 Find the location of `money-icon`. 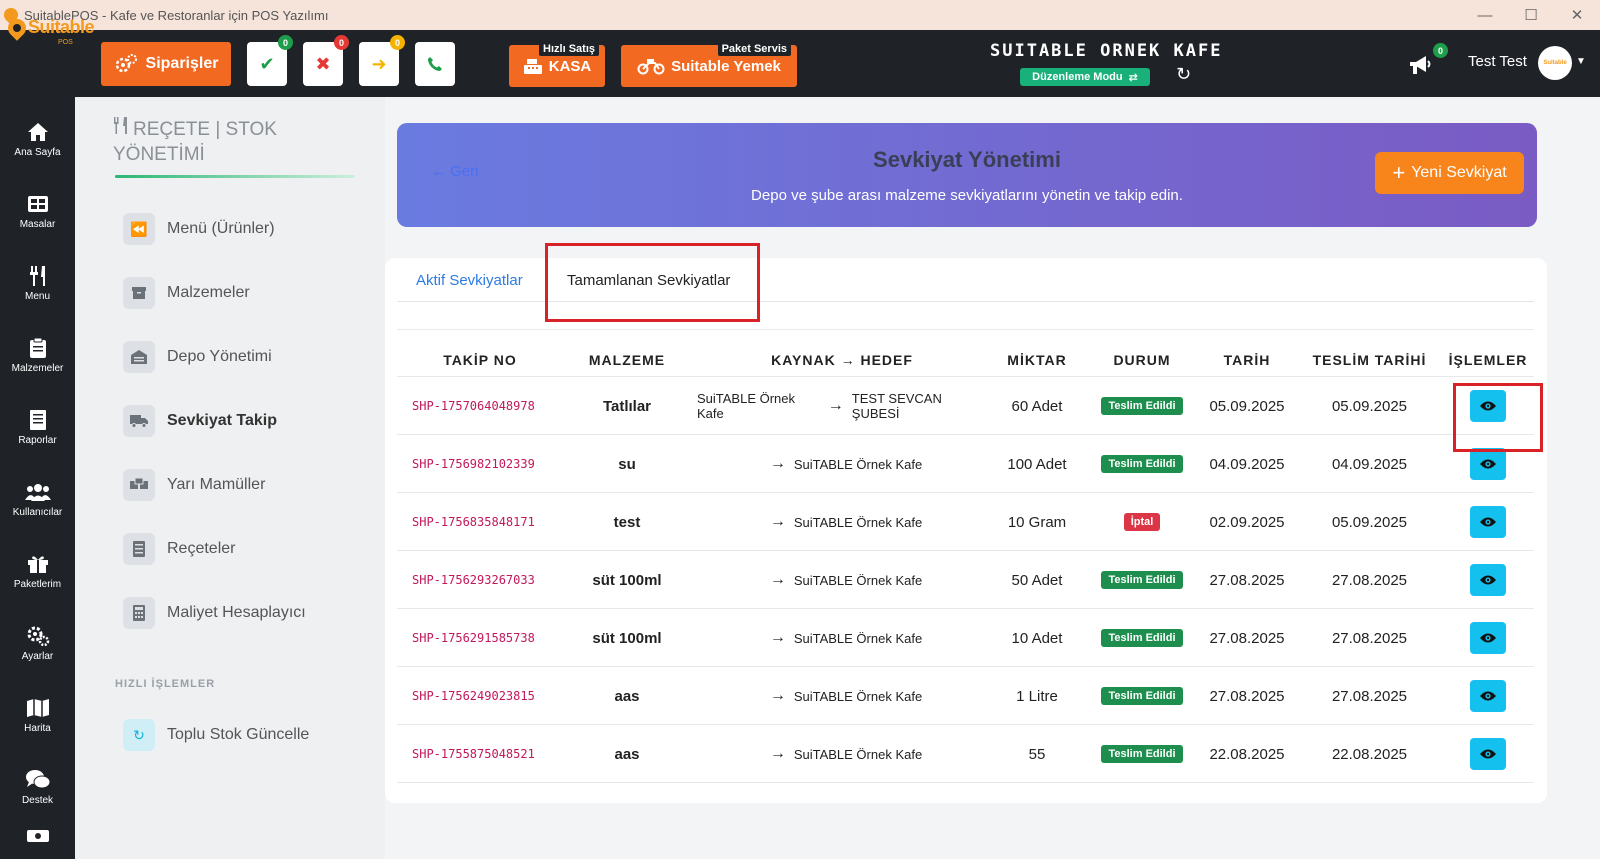

money-icon is located at coordinates (38, 836).